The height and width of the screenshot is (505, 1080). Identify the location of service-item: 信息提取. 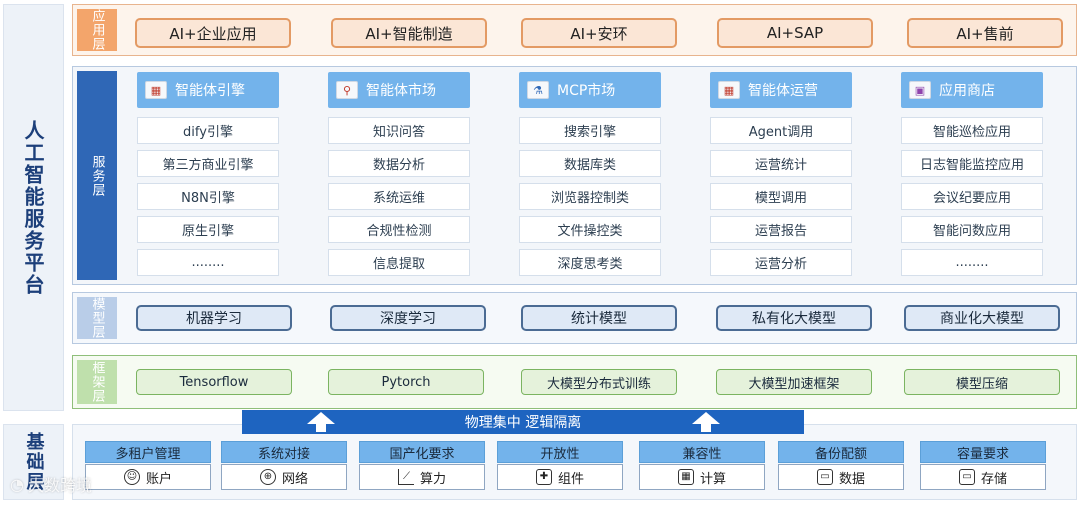
(399, 262).